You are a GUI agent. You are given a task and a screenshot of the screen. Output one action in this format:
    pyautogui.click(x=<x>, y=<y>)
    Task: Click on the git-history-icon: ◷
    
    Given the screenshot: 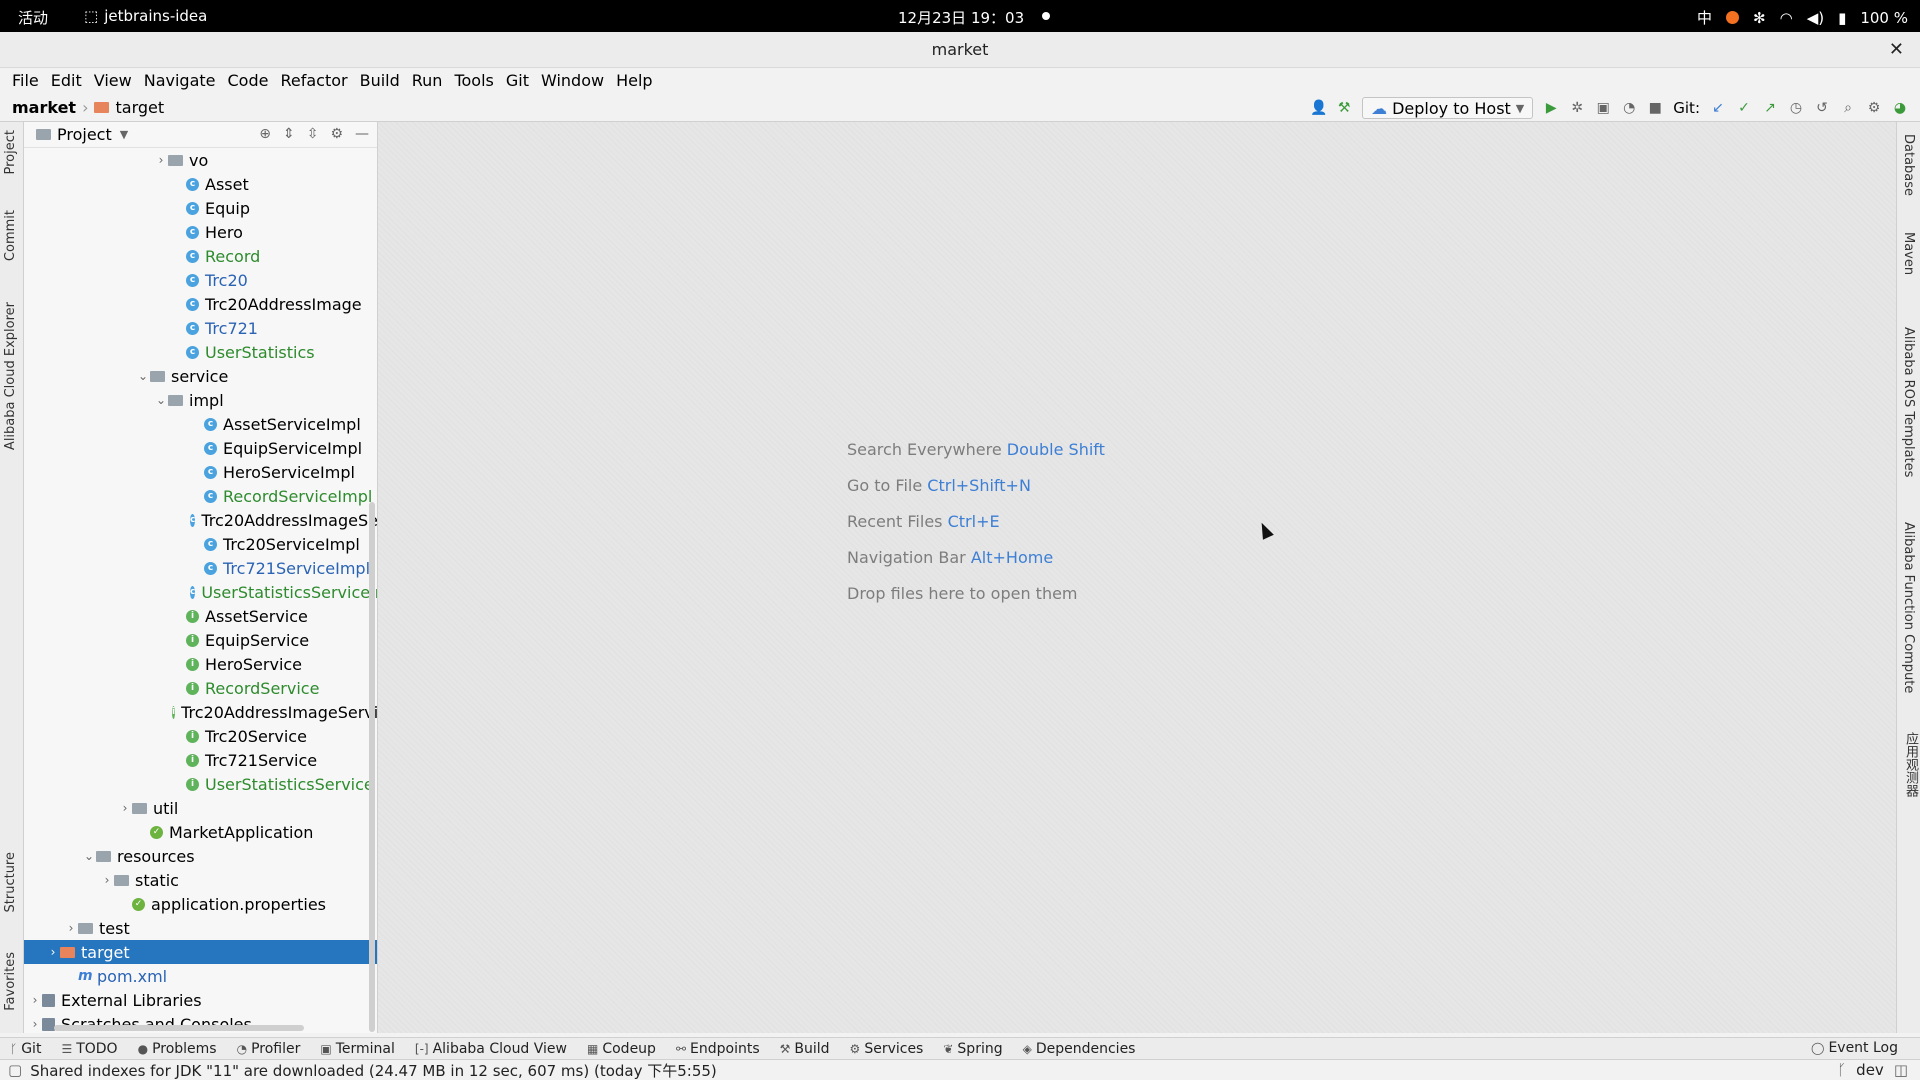 What is the action you would take?
    pyautogui.click(x=1796, y=108)
    